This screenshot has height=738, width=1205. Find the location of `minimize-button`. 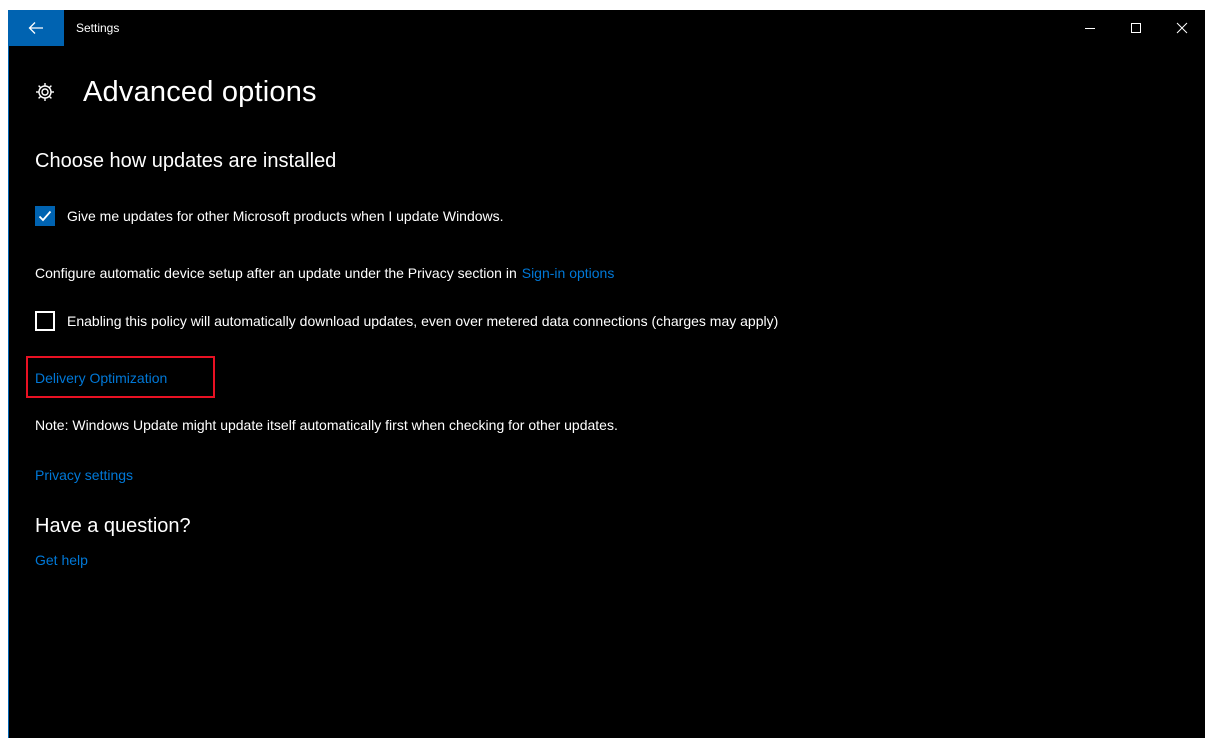

minimize-button is located at coordinates (1090, 28).